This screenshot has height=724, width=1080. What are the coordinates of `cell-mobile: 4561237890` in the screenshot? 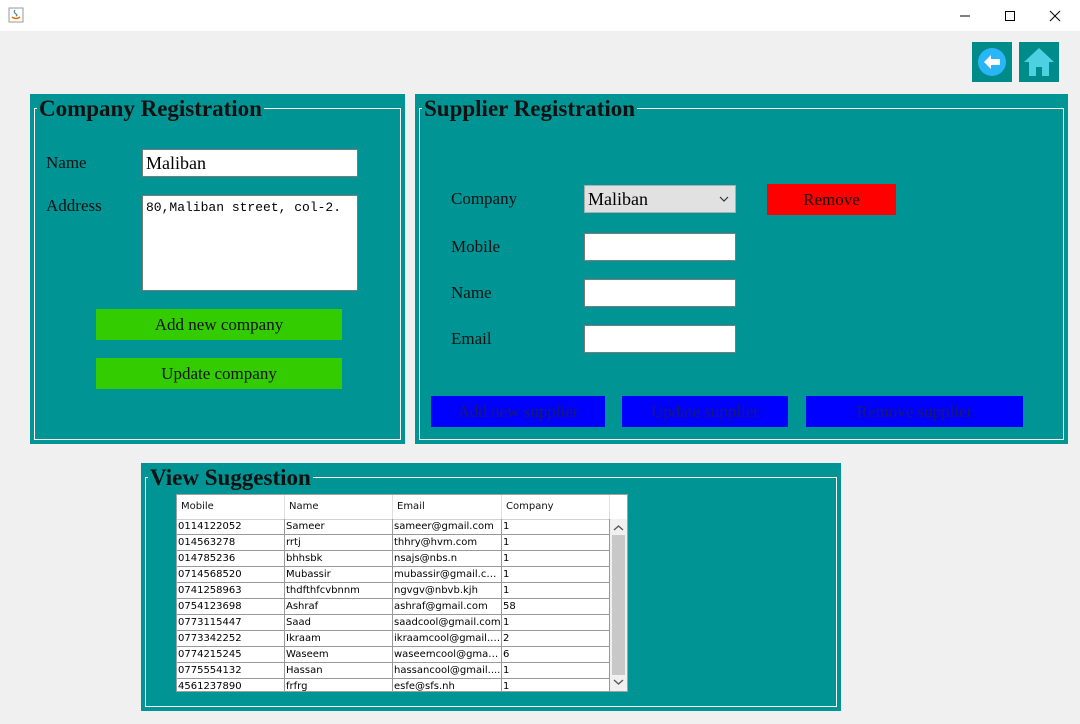 It's located at (231, 685).